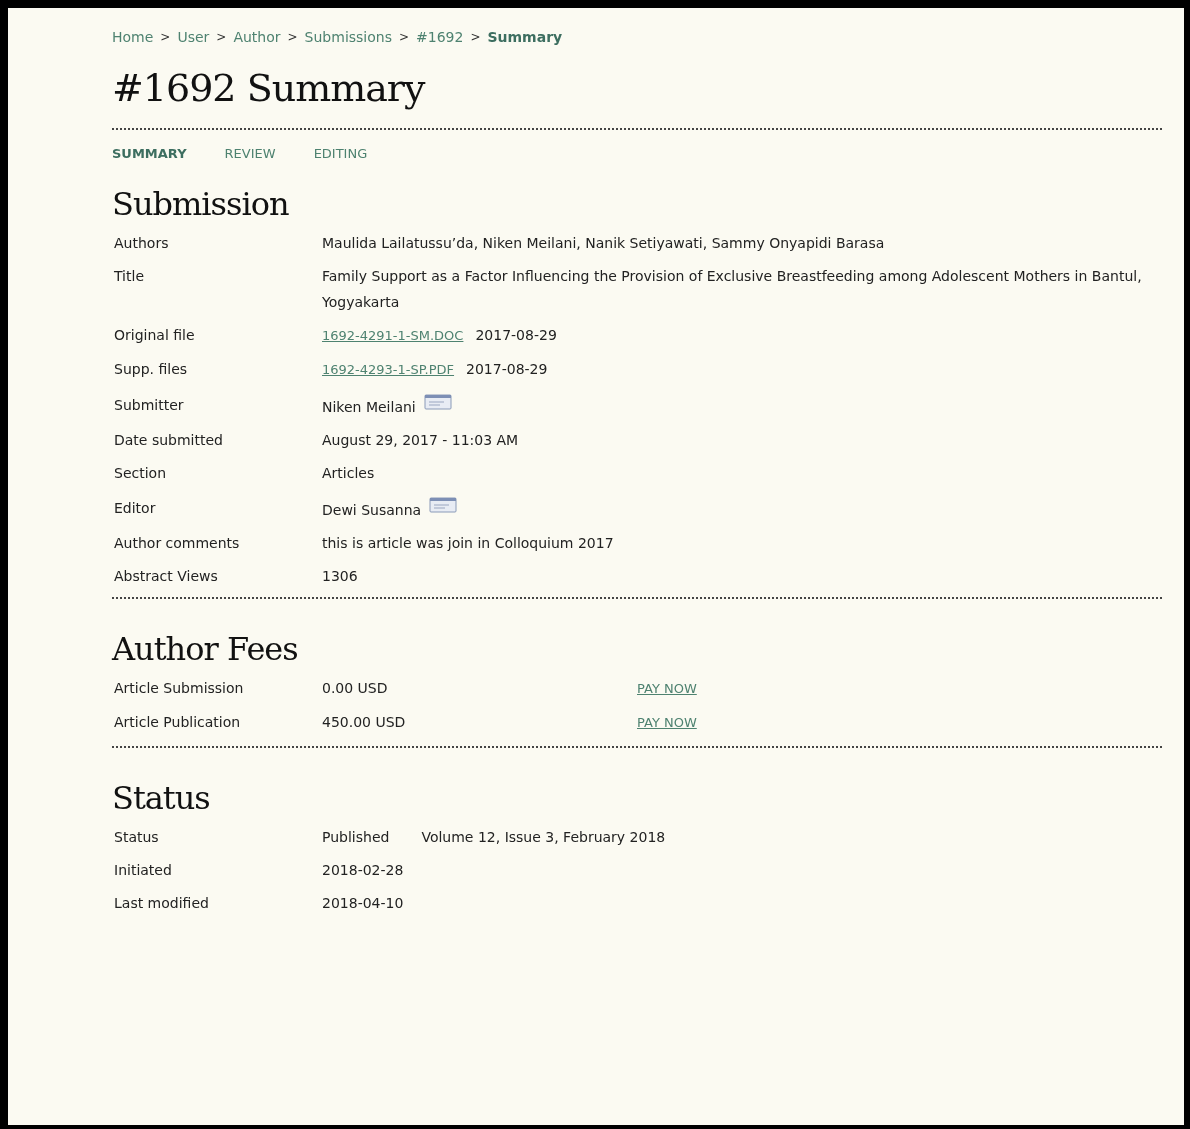  Describe the element at coordinates (149, 154) in the screenshot. I see `tab: SUMMARY` at that location.